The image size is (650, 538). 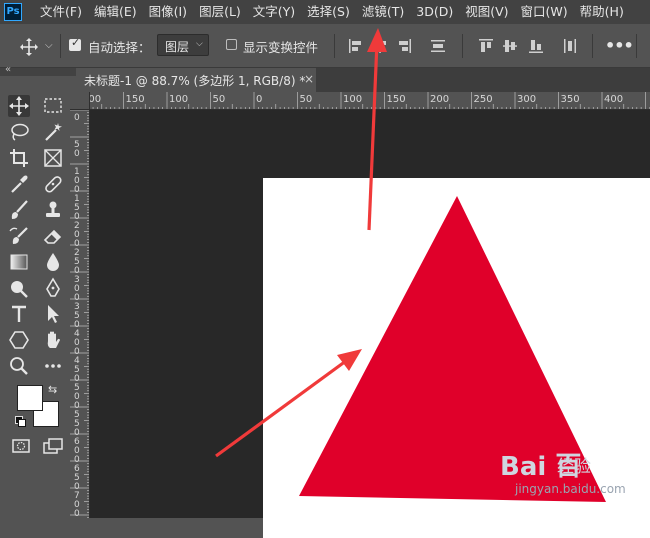 I want to click on frame-tool, so click(x=53, y=158).